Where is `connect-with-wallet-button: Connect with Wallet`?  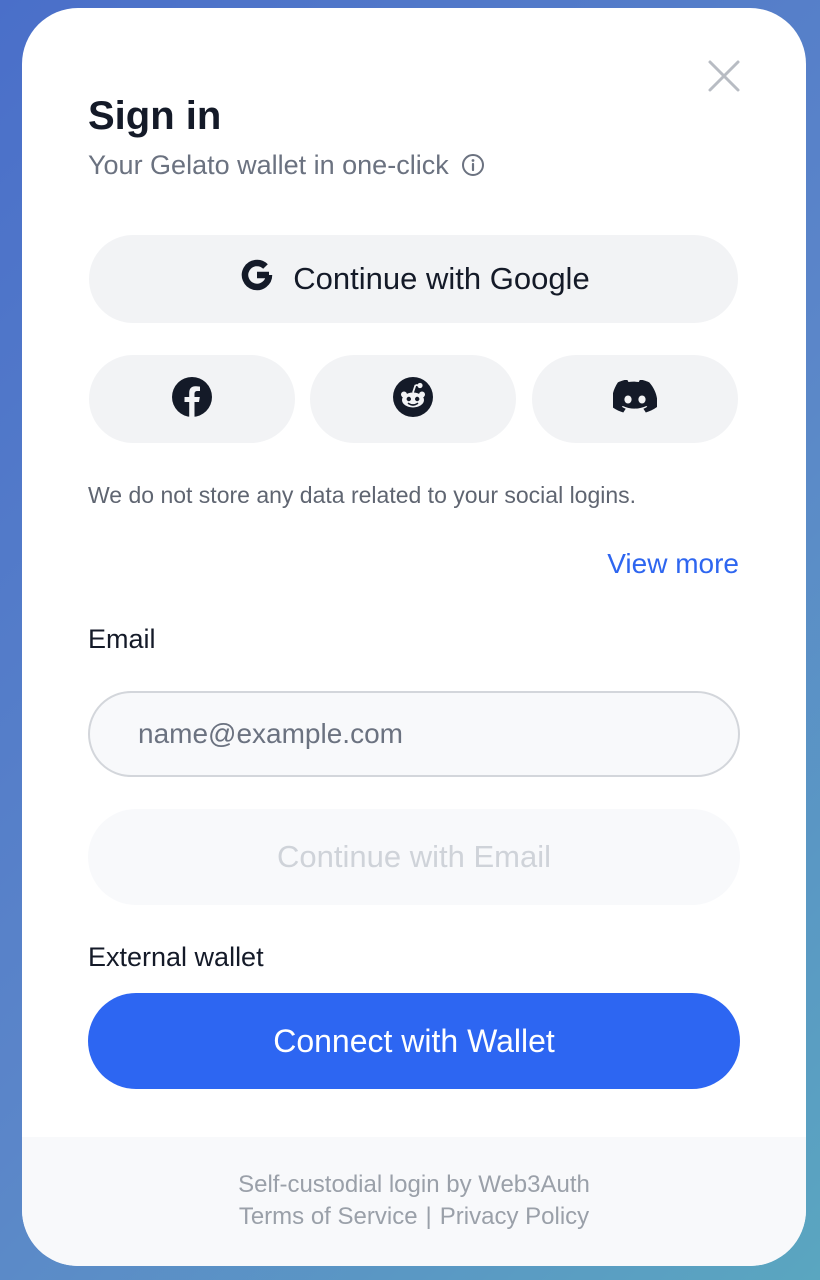
connect-with-wallet-button: Connect with Wallet is located at coordinates (414, 1041).